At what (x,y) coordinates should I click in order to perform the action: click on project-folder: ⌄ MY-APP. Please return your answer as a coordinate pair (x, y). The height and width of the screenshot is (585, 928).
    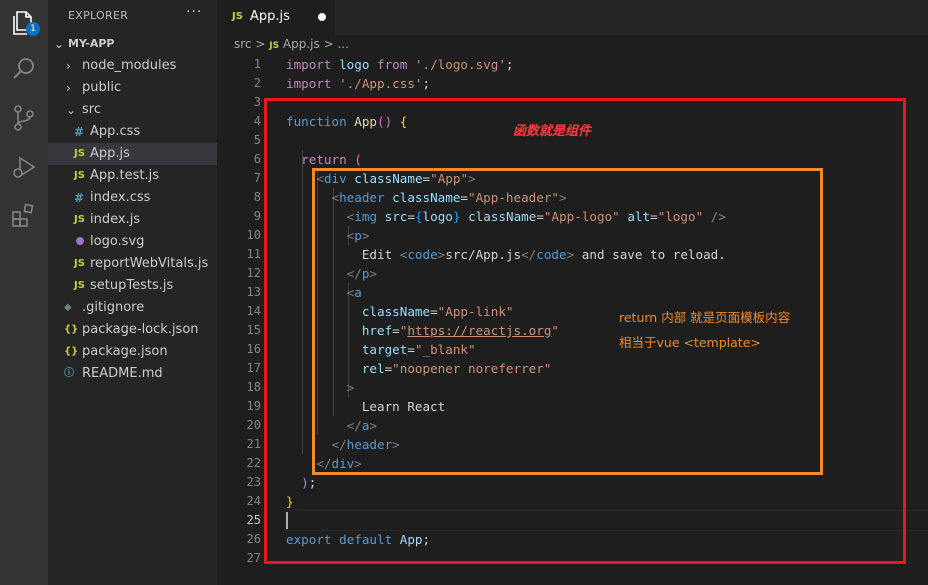
    Looking at the image, I should click on (132, 44).